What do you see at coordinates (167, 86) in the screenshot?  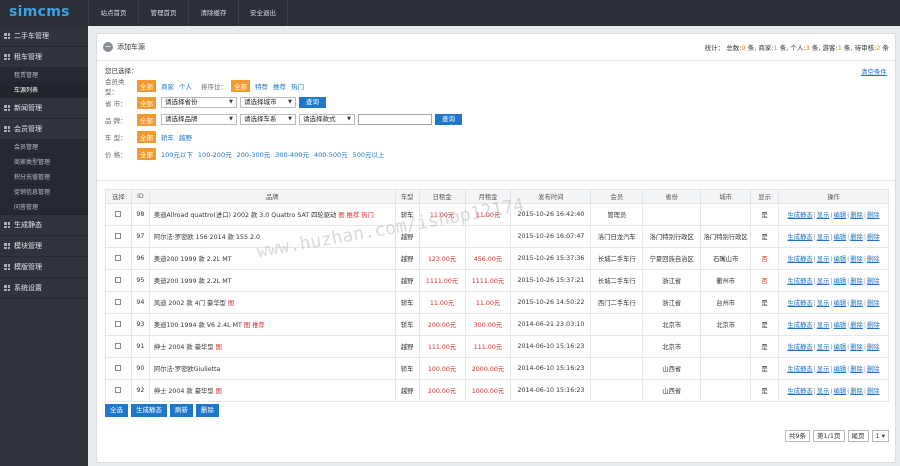 I see `member-option-merchant: 商家` at bounding box center [167, 86].